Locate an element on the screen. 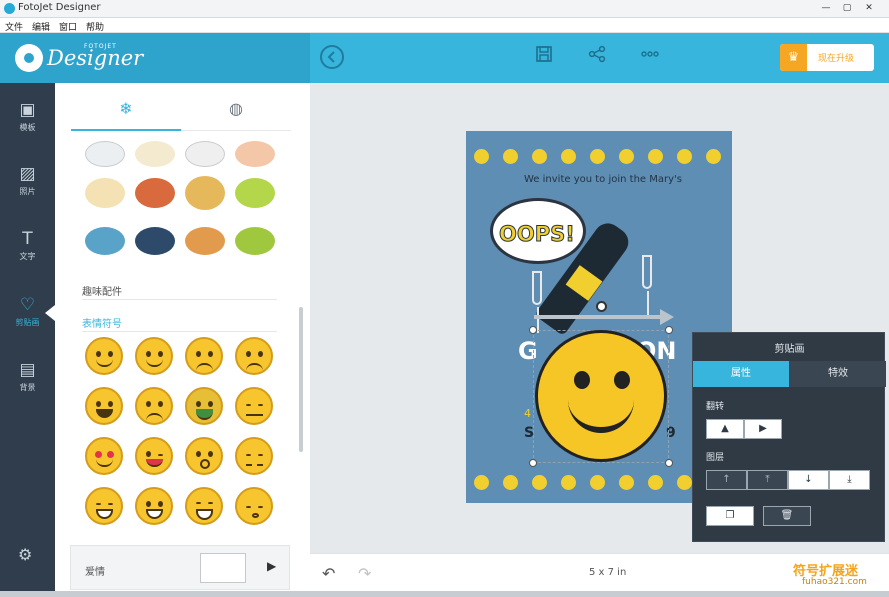 The image size is (889, 597). send-to-back-button: ⤓ is located at coordinates (849, 480).